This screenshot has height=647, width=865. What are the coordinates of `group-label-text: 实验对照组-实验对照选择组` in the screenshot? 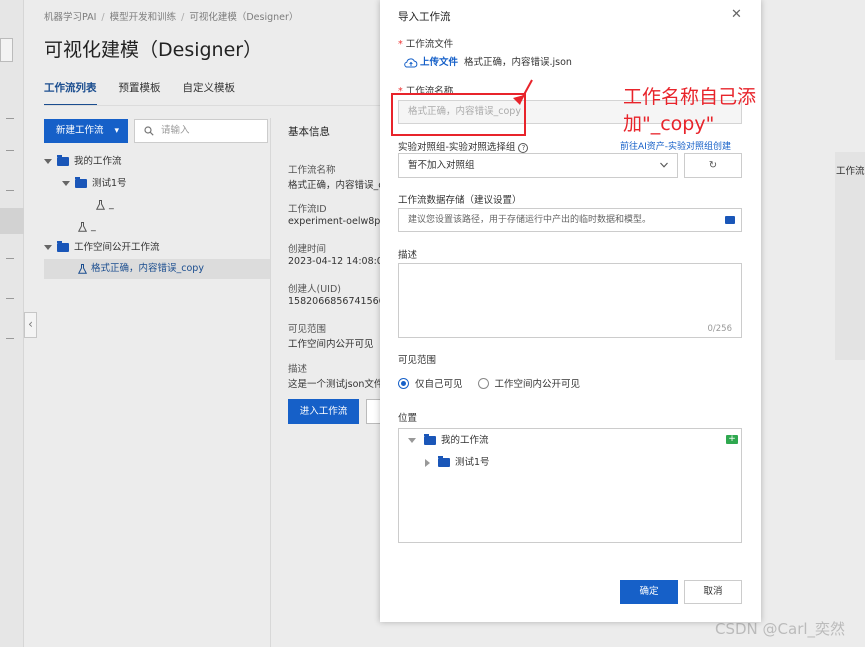 It's located at (457, 147).